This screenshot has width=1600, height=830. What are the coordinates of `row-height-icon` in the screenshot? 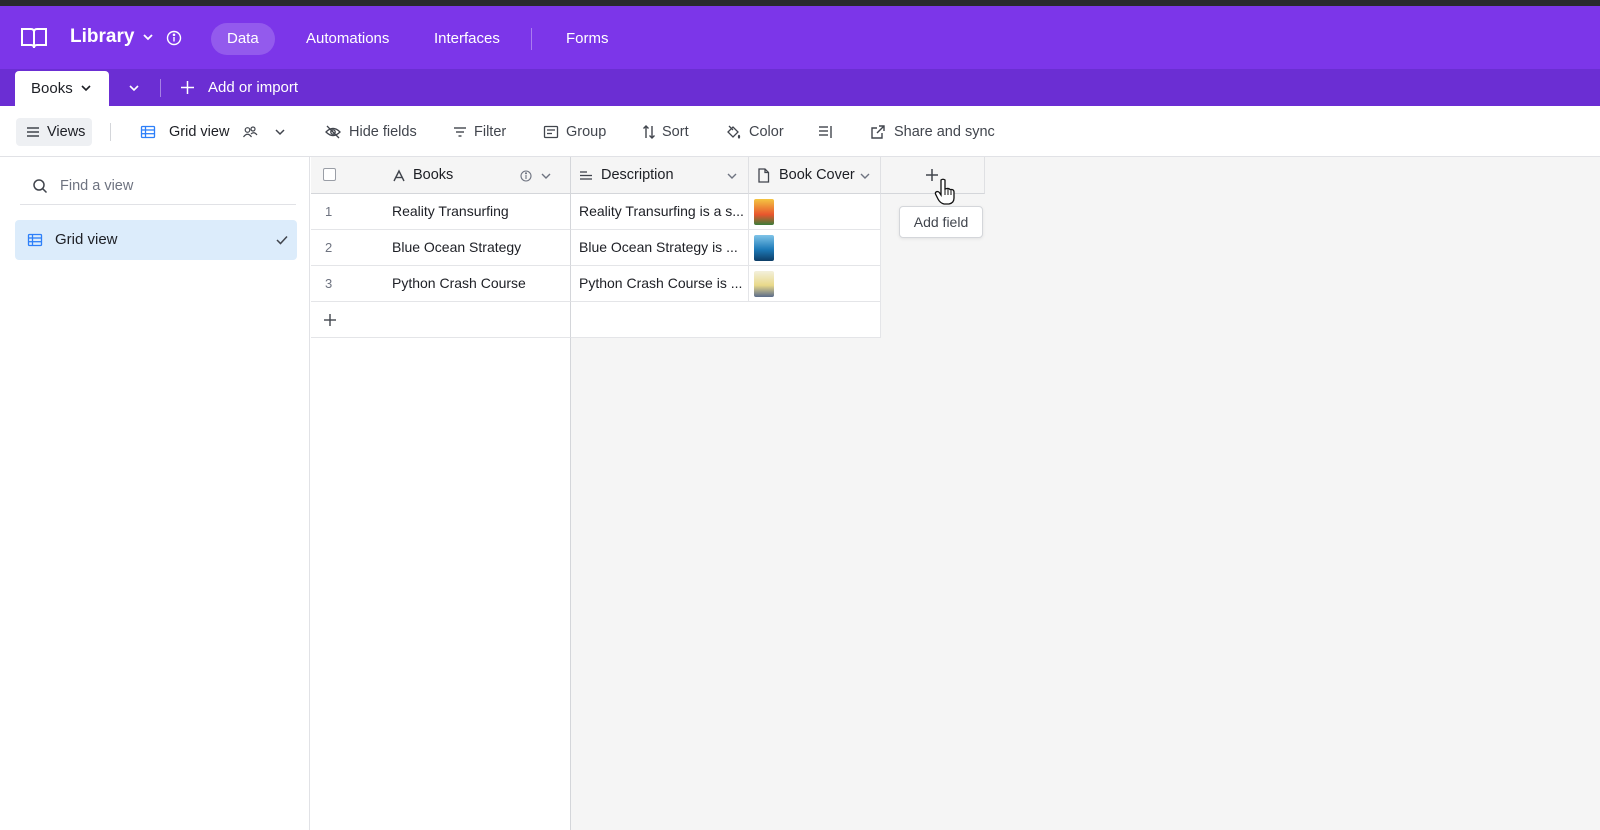 It's located at (825, 132).